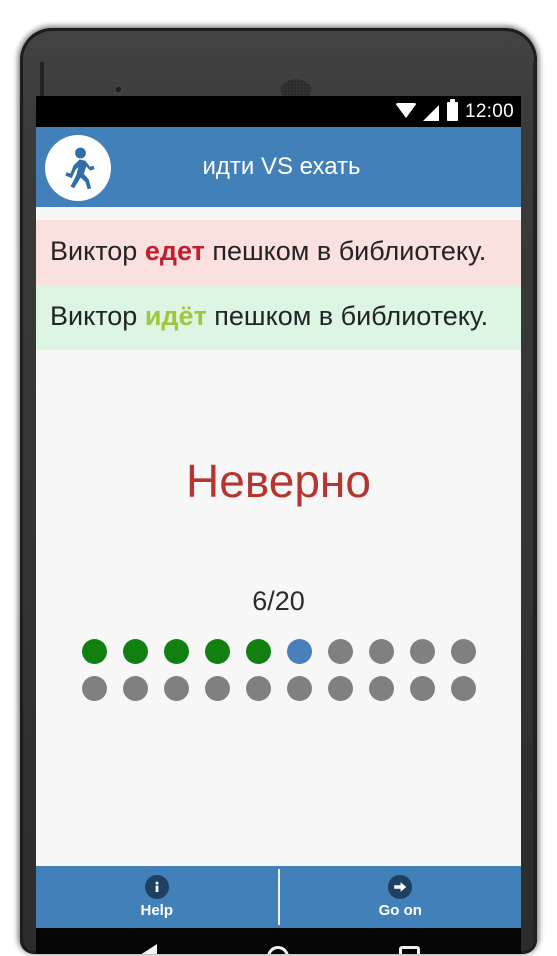  Describe the element at coordinates (278, 111) in the screenshot. I see `status-bar: 12:00` at that location.